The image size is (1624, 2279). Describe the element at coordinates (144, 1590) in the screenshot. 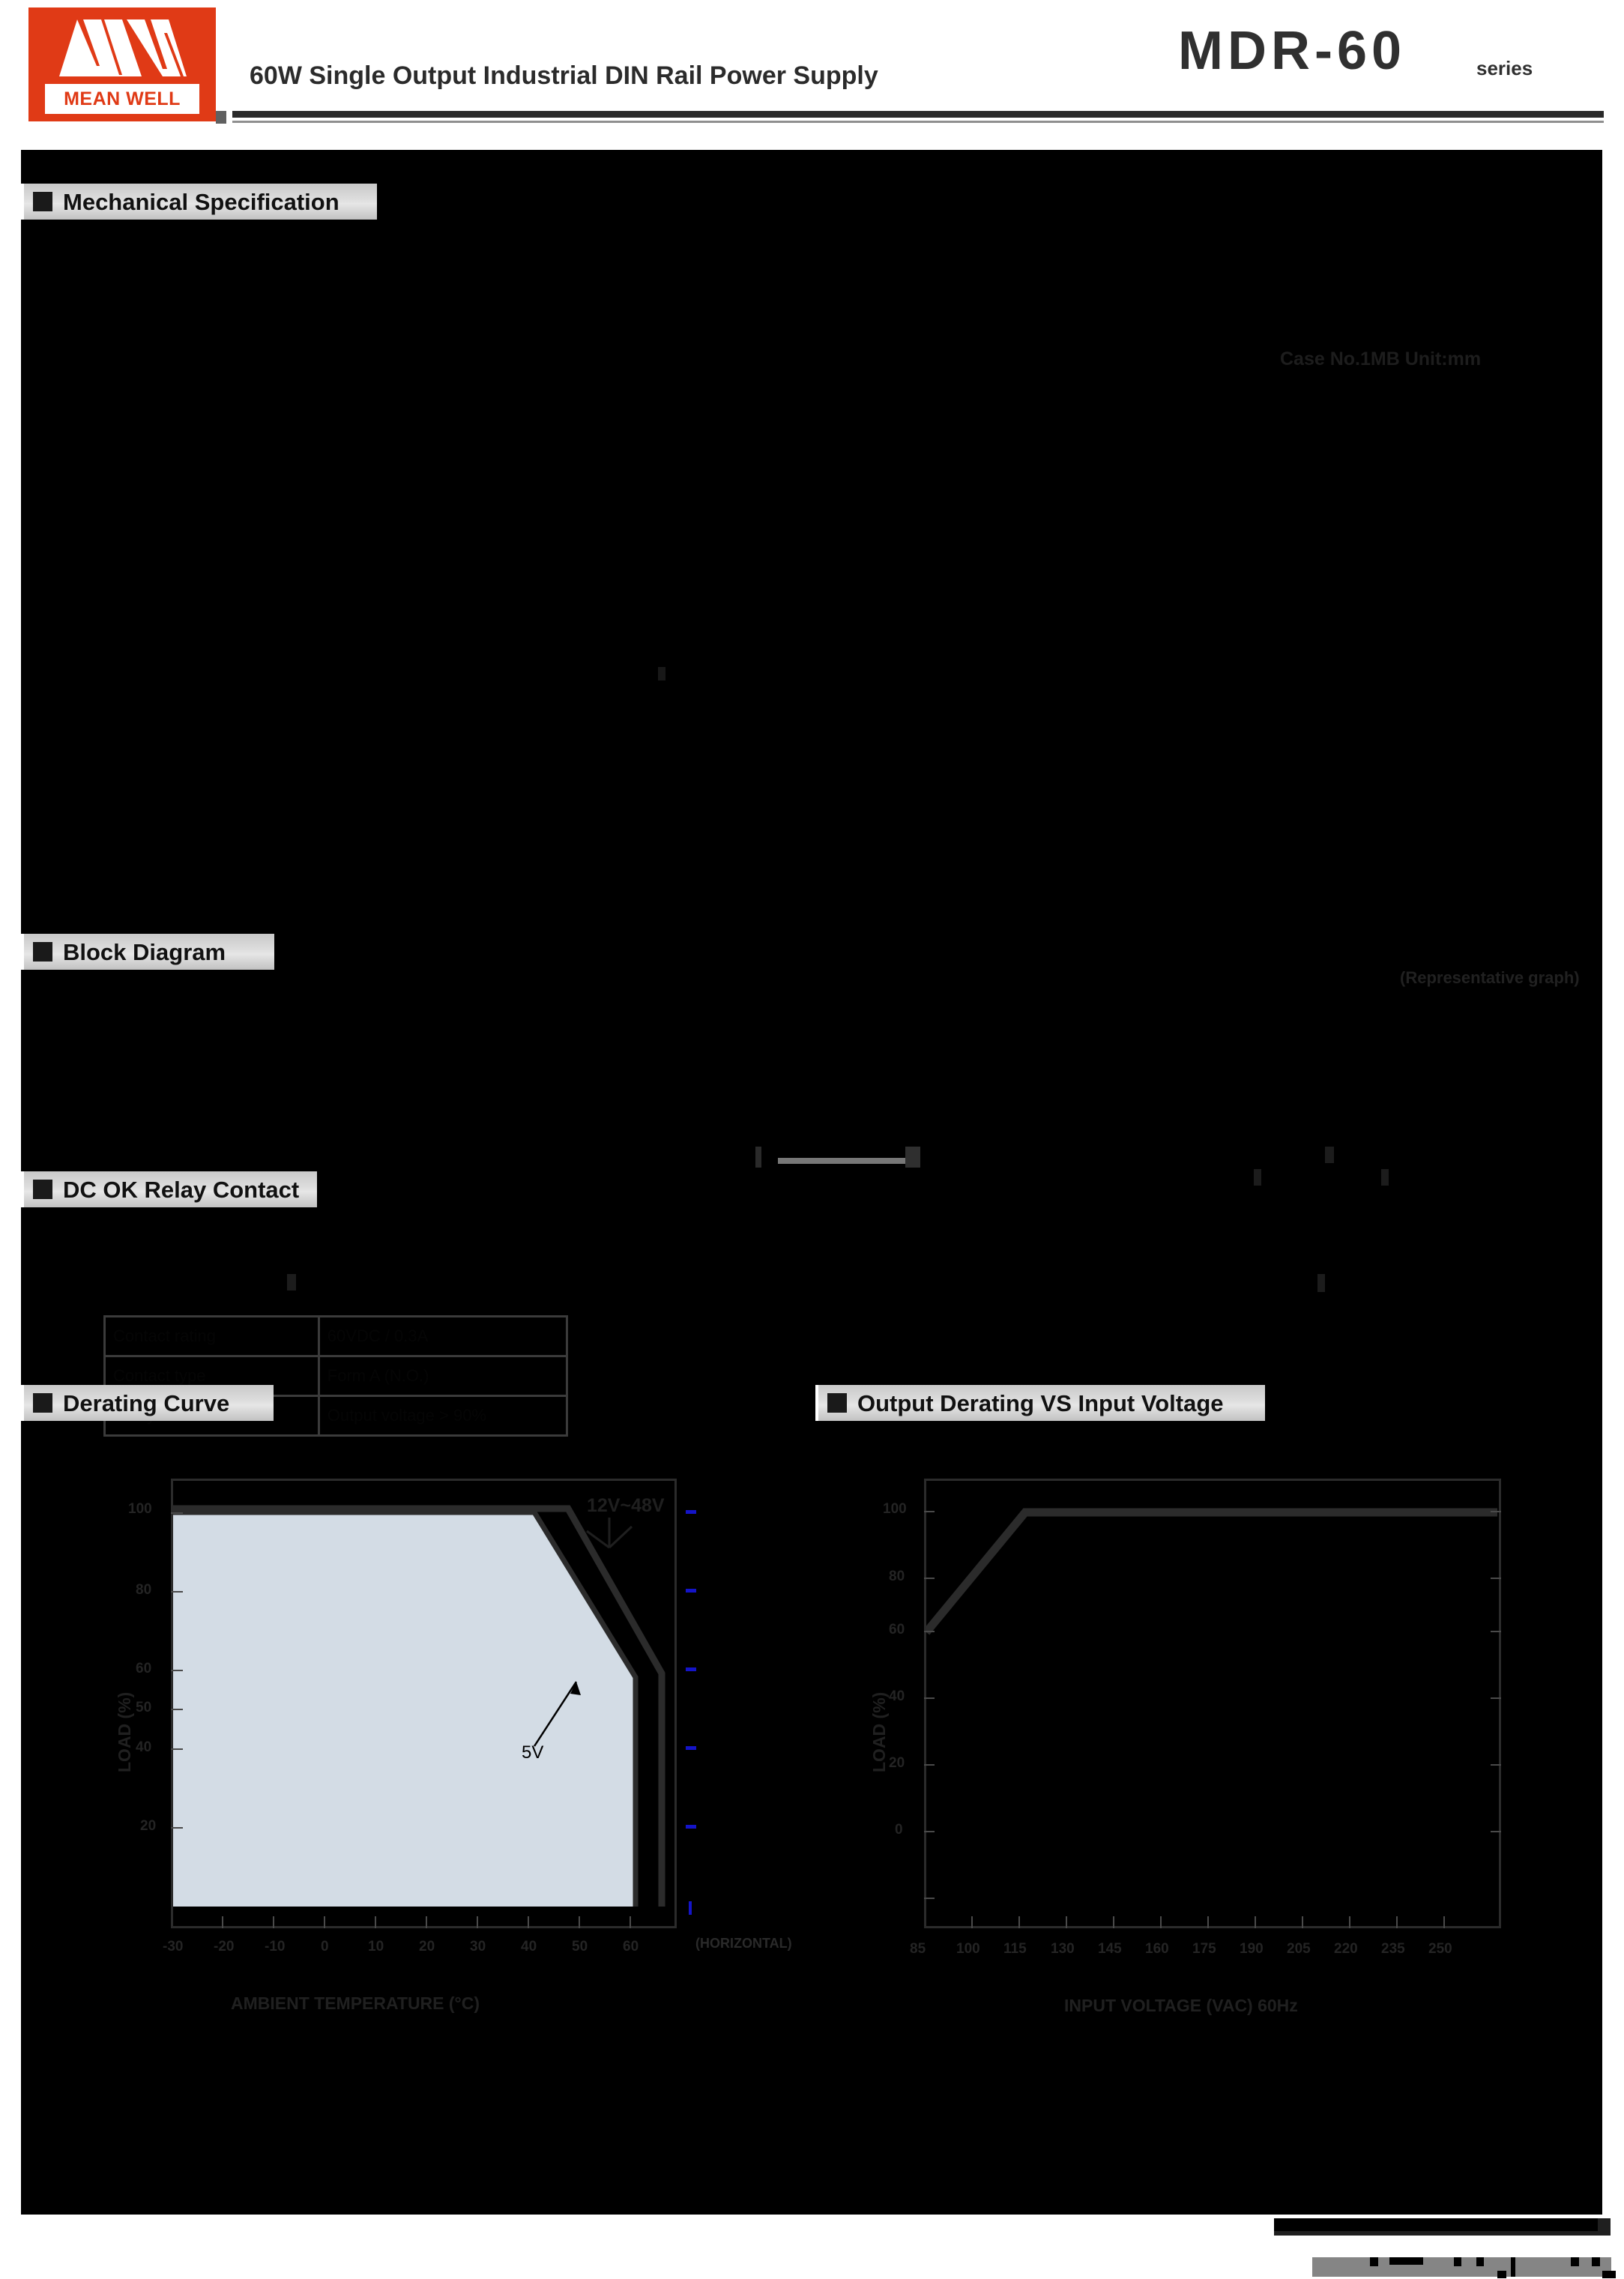

I see `chart1-ytick-label: 80` at that location.